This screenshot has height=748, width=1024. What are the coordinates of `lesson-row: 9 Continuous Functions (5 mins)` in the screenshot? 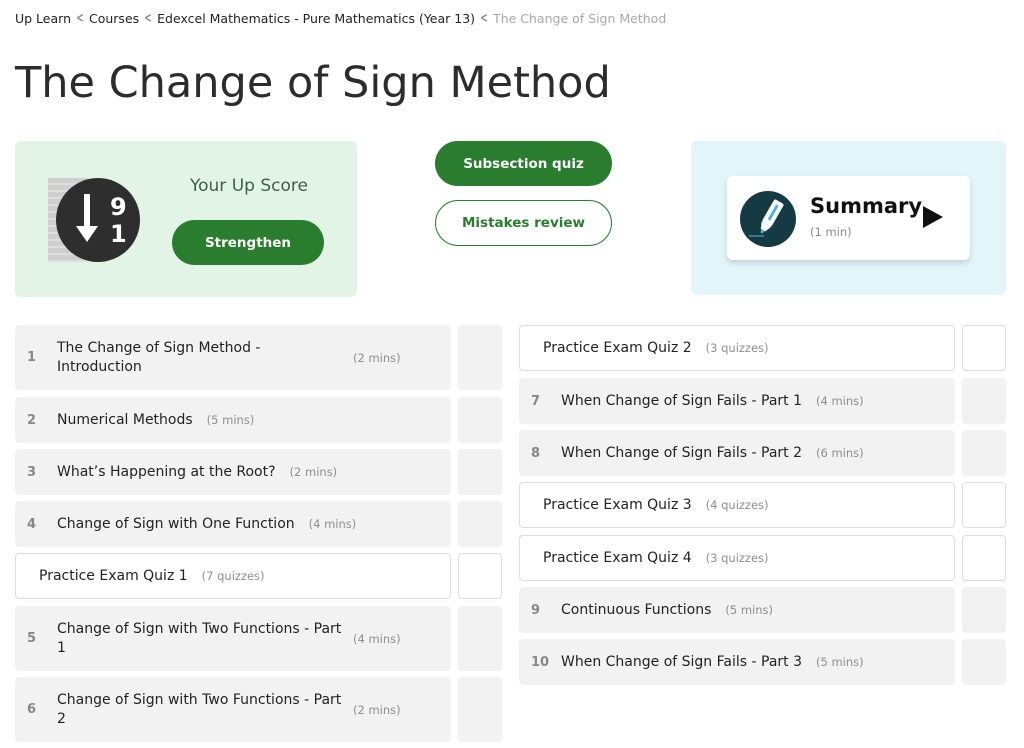 It's located at (737, 610).